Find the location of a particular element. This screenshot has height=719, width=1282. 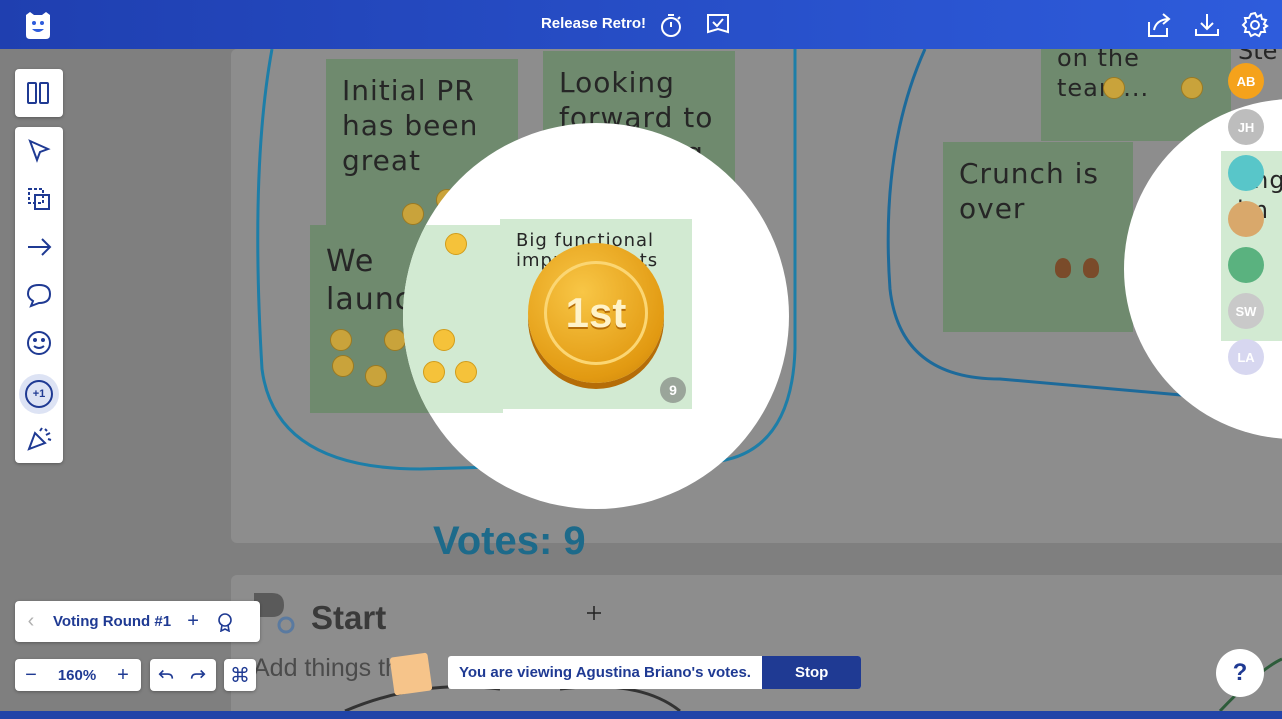

tool-palette: +1 is located at coordinates (39, 295).